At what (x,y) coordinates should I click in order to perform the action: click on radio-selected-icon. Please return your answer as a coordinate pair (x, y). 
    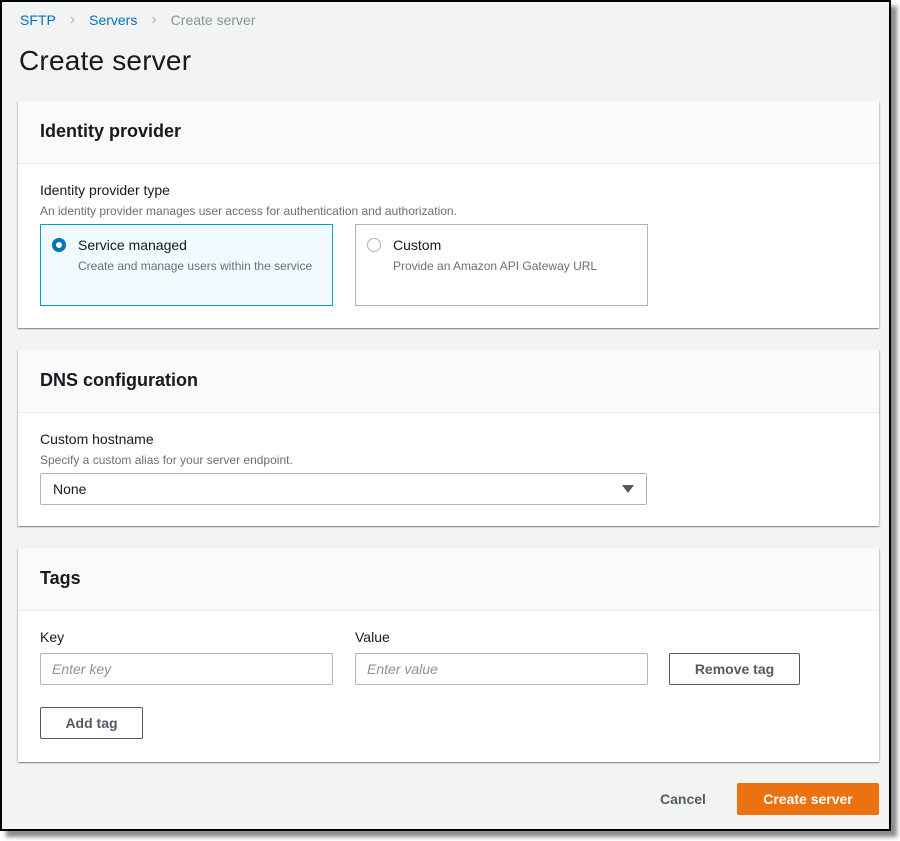
    Looking at the image, I should click on (59, 245).